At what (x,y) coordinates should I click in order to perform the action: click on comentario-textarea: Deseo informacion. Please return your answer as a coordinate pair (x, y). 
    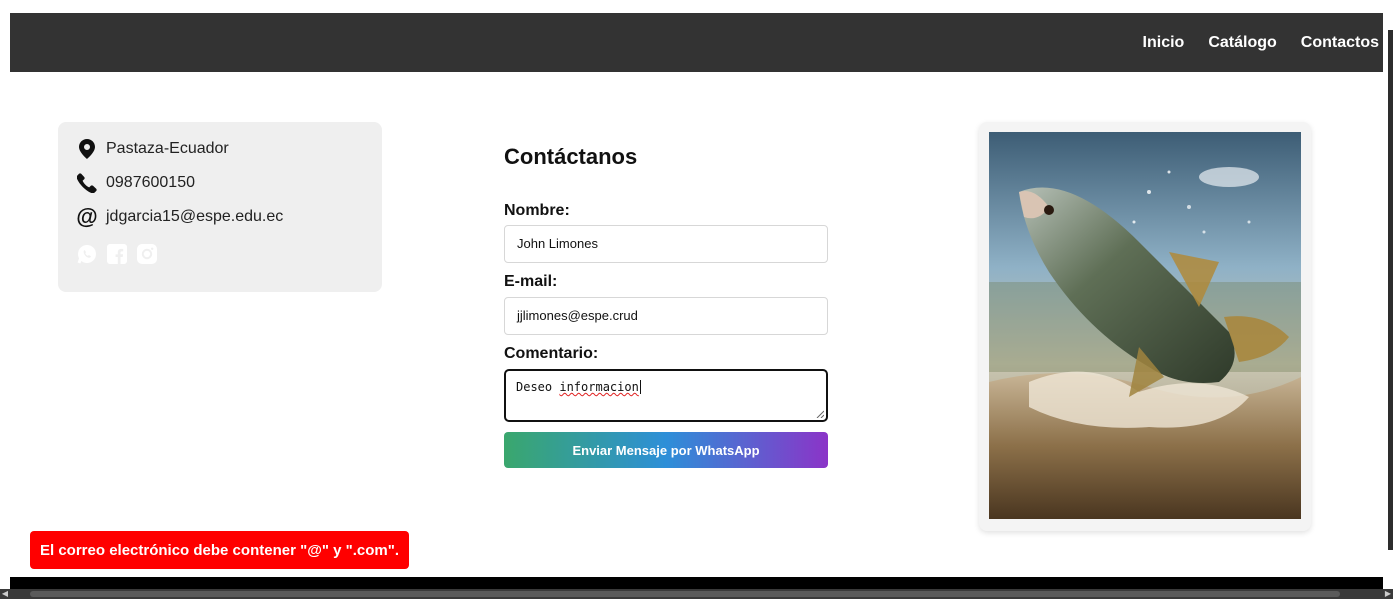
    Looking at the image, I should click on (666, 395).